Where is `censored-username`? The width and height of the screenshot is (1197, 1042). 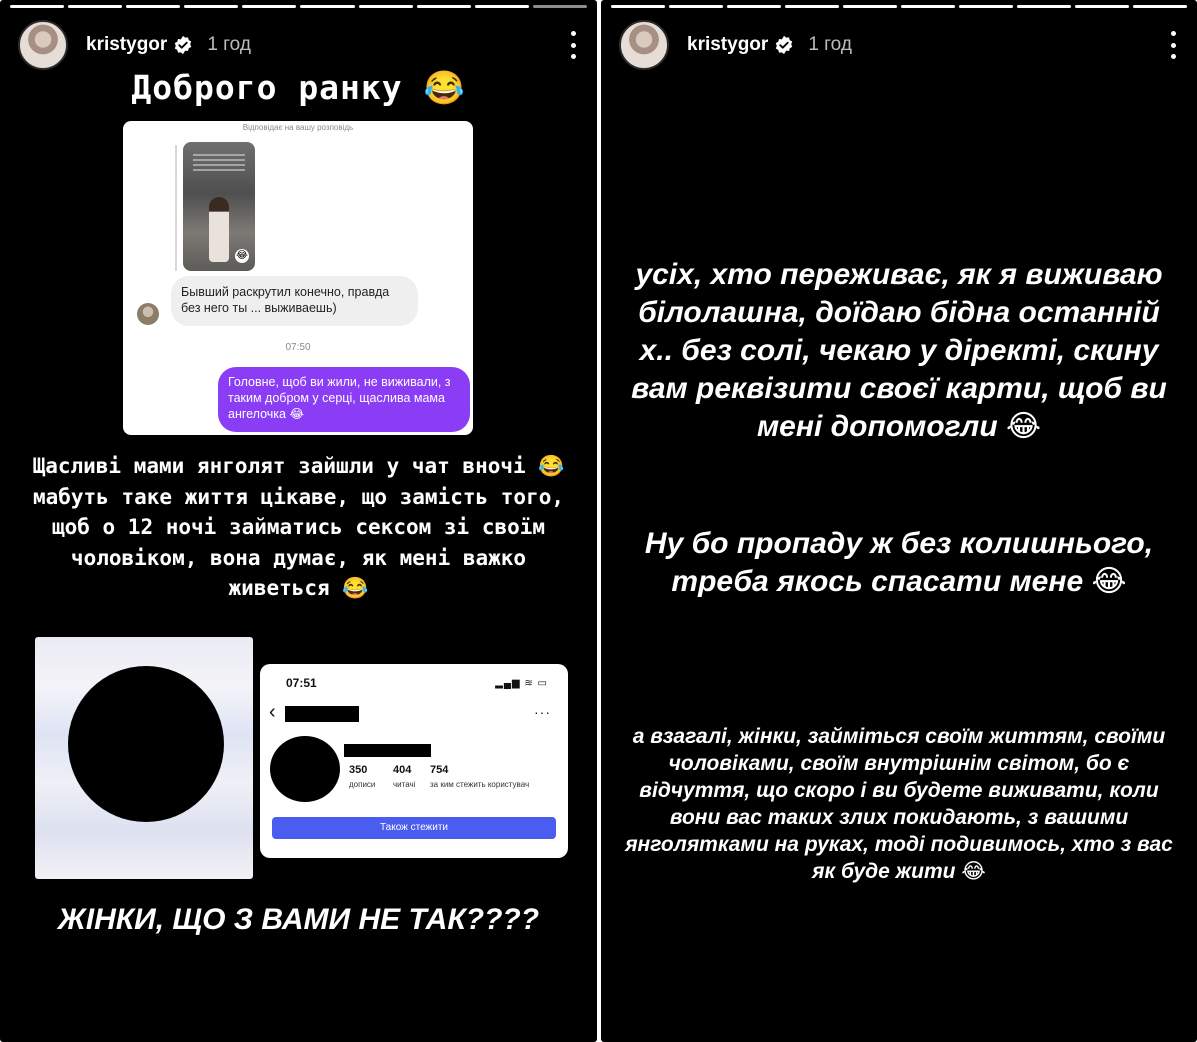
censored-username is located at coordinates (322, 714).